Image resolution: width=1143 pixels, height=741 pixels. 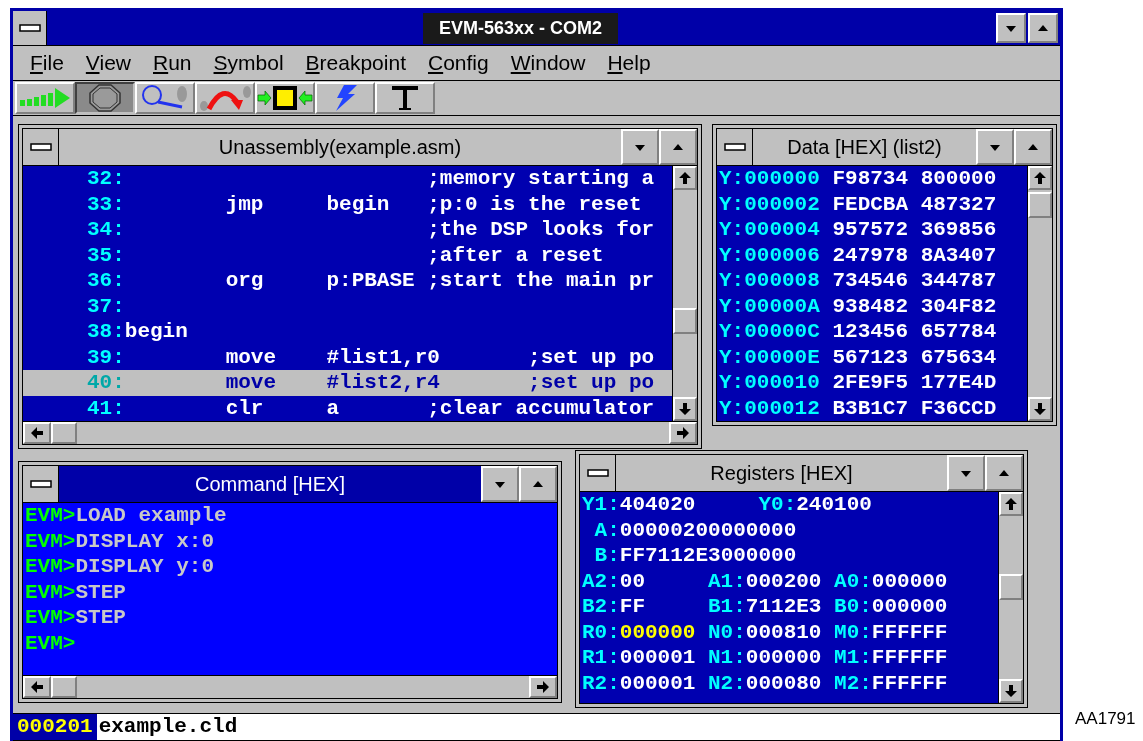 What do you see at coordinates (870, 408) in the screenshot?
I see `memory-value: B3B1C7` at bounding box center [870, 408].